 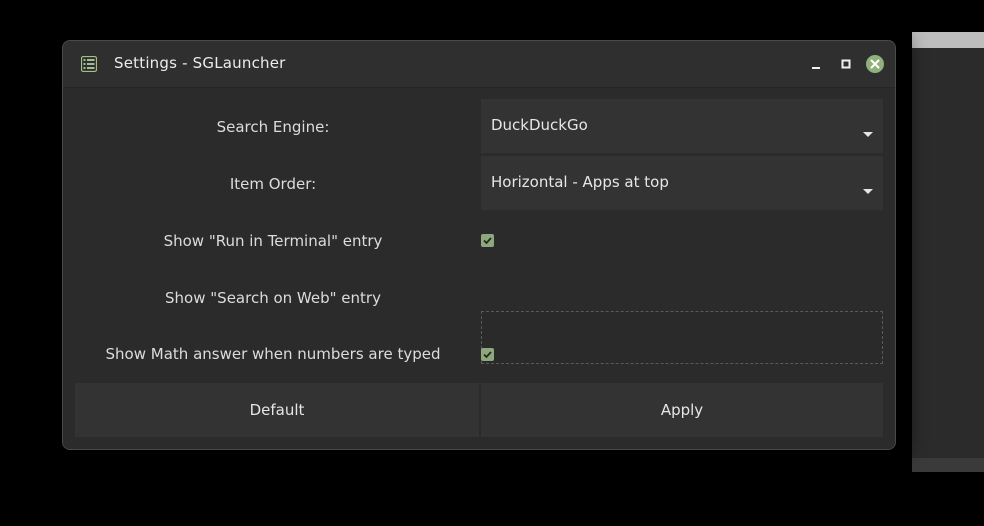 I want to click on item-order-value: Horizontal - Apps at top, so click(x=580, y=182).